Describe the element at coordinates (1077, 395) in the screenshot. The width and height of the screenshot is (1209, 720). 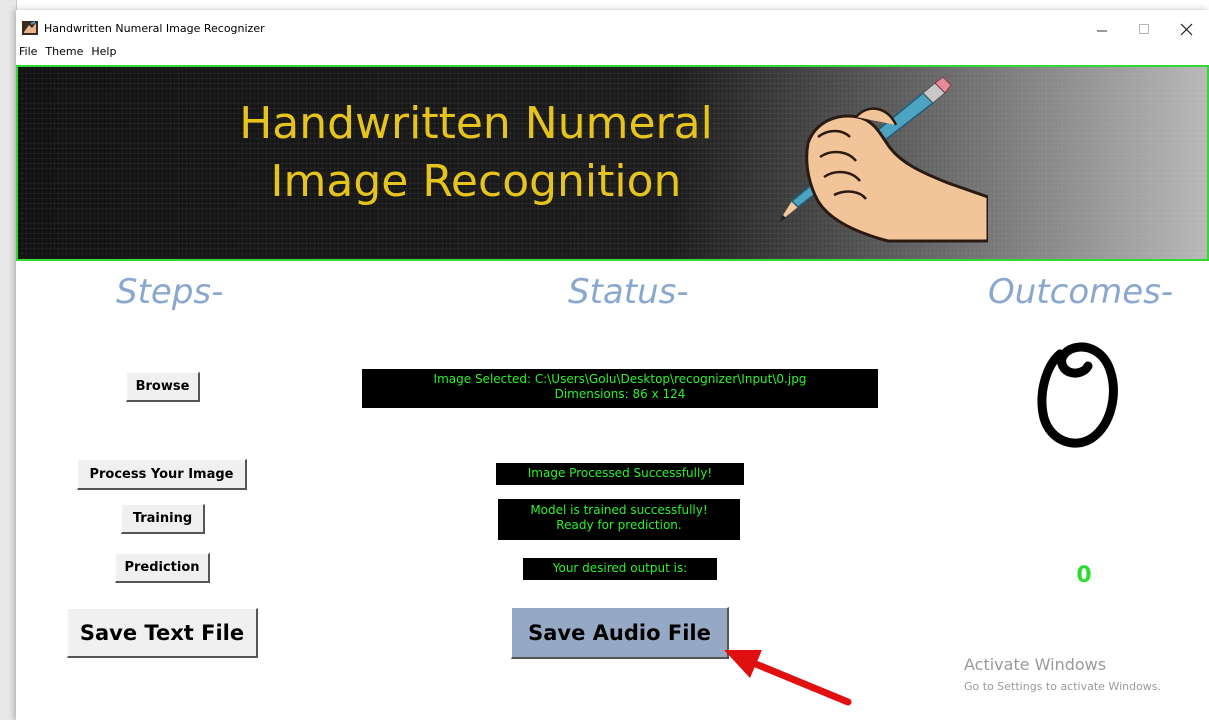
I see `input-digit-image` at that location.